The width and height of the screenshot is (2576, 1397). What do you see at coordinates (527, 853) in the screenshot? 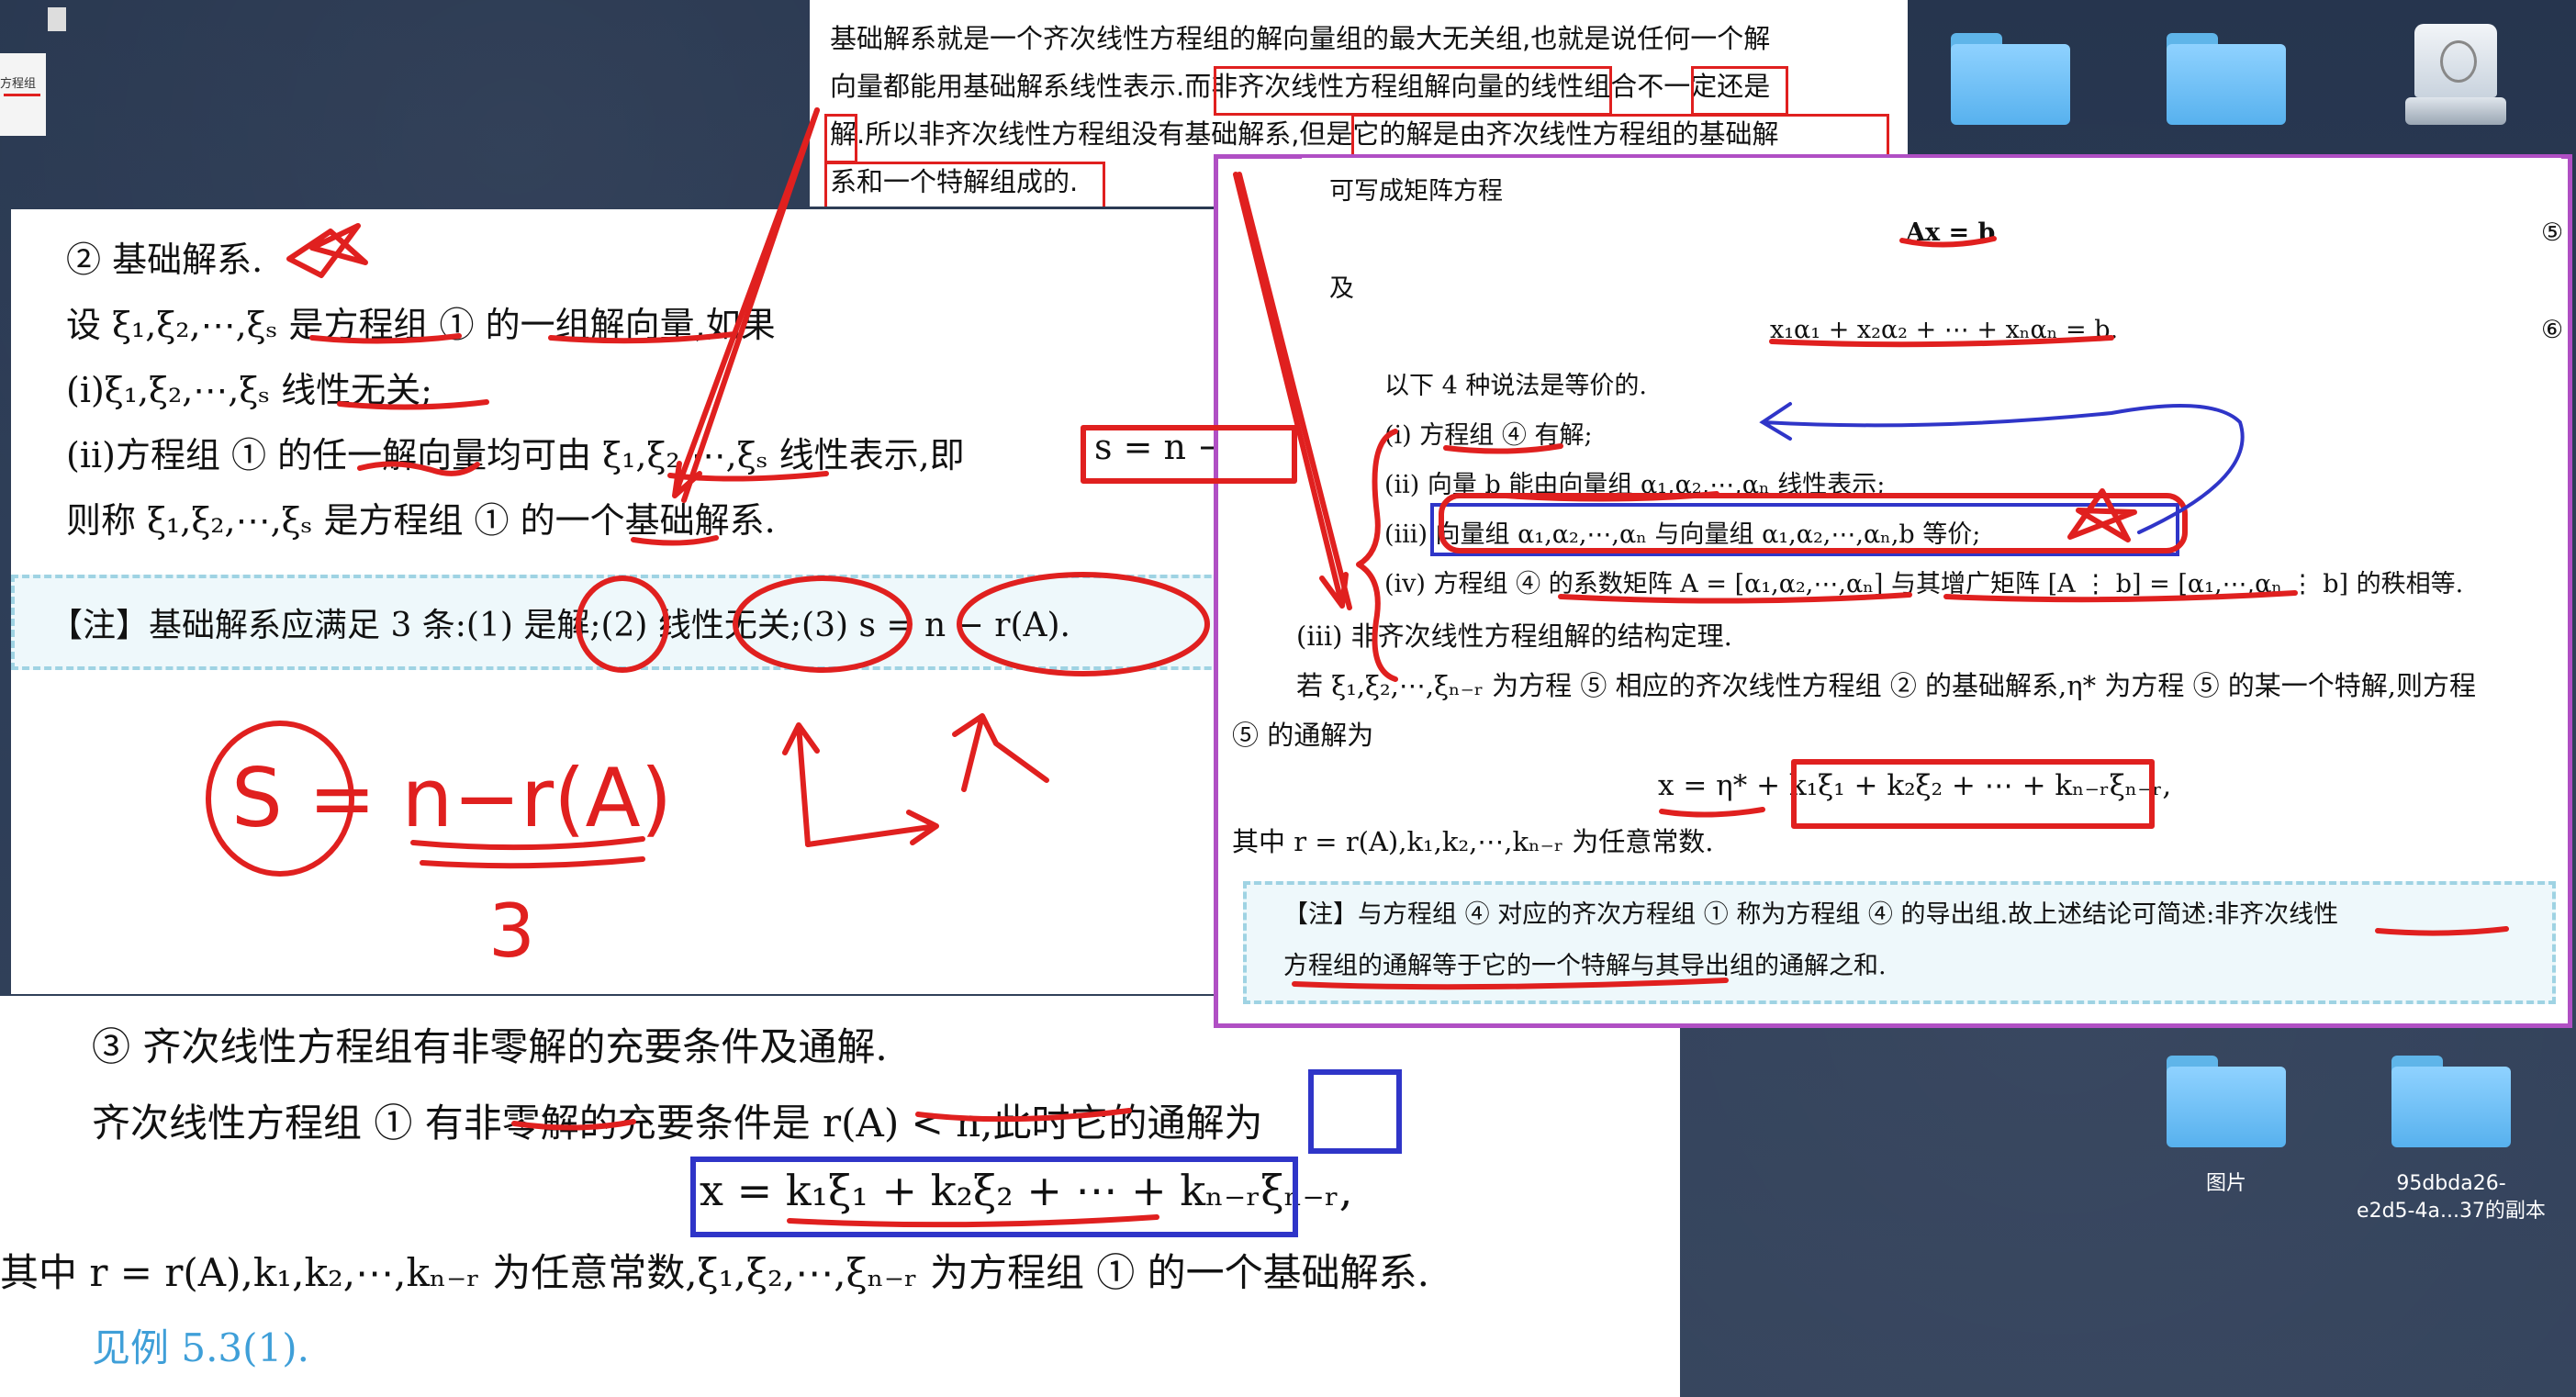
I see `underline-handwritten` at bounding box center [527, 853].